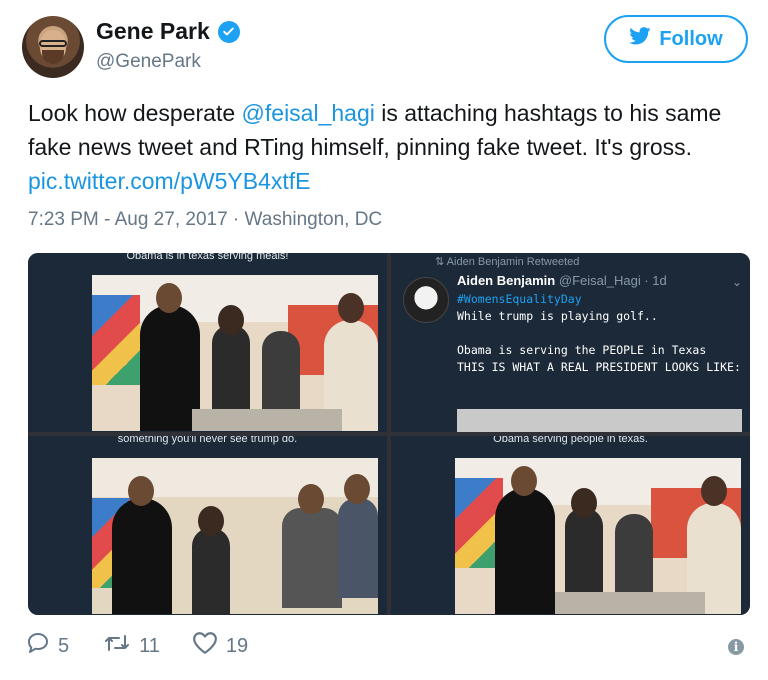 This screenshot has height=680, width=768. I want to click on chevron-down-icon: ⌄, so click(736, 282).